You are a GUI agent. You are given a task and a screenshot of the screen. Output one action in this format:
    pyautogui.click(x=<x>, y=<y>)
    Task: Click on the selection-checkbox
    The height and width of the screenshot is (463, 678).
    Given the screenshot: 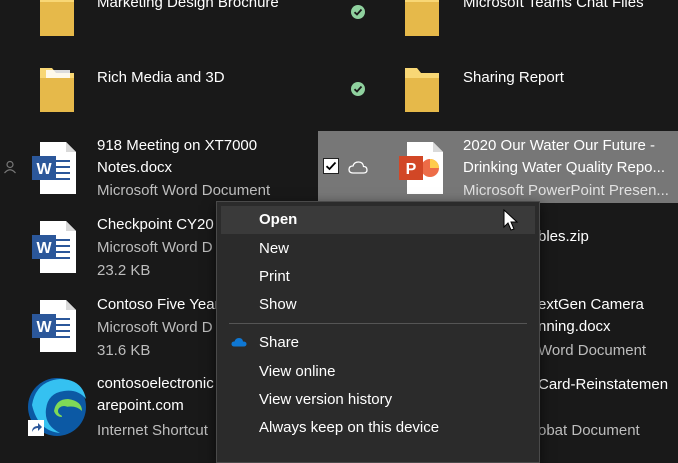 What is the action you would take?
    pyautogui.click(x=331, y=166)
    